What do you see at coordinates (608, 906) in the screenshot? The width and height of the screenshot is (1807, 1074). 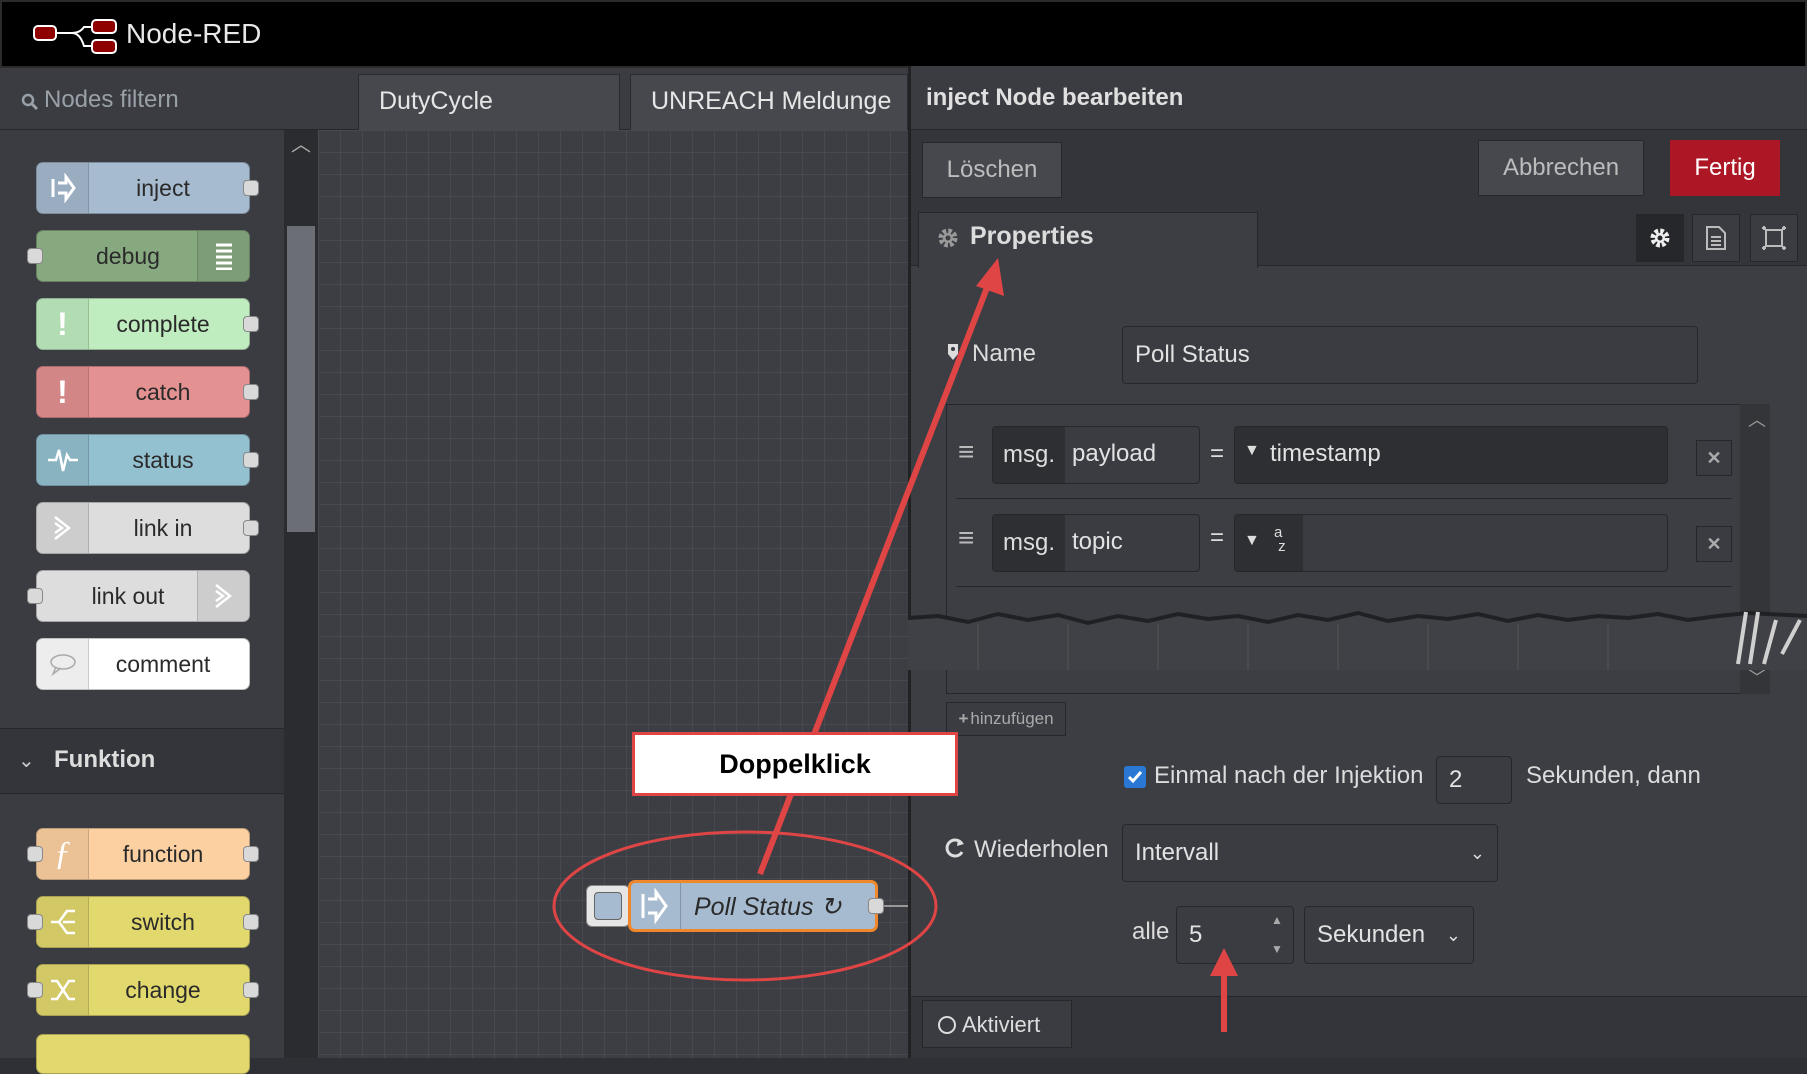 I see `inject-trigger-square` at bounding box center [608, 906].